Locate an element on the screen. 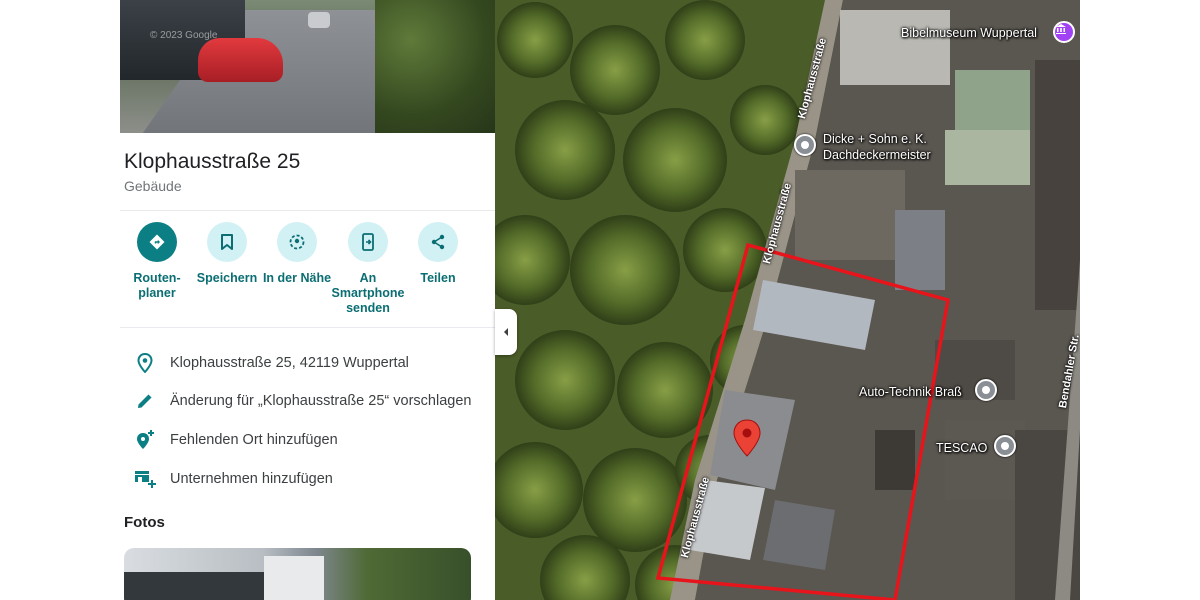 This screenshot has height=600, width=1200. poi-label-tescao: TESCAO is located at coordinates (961, 448).